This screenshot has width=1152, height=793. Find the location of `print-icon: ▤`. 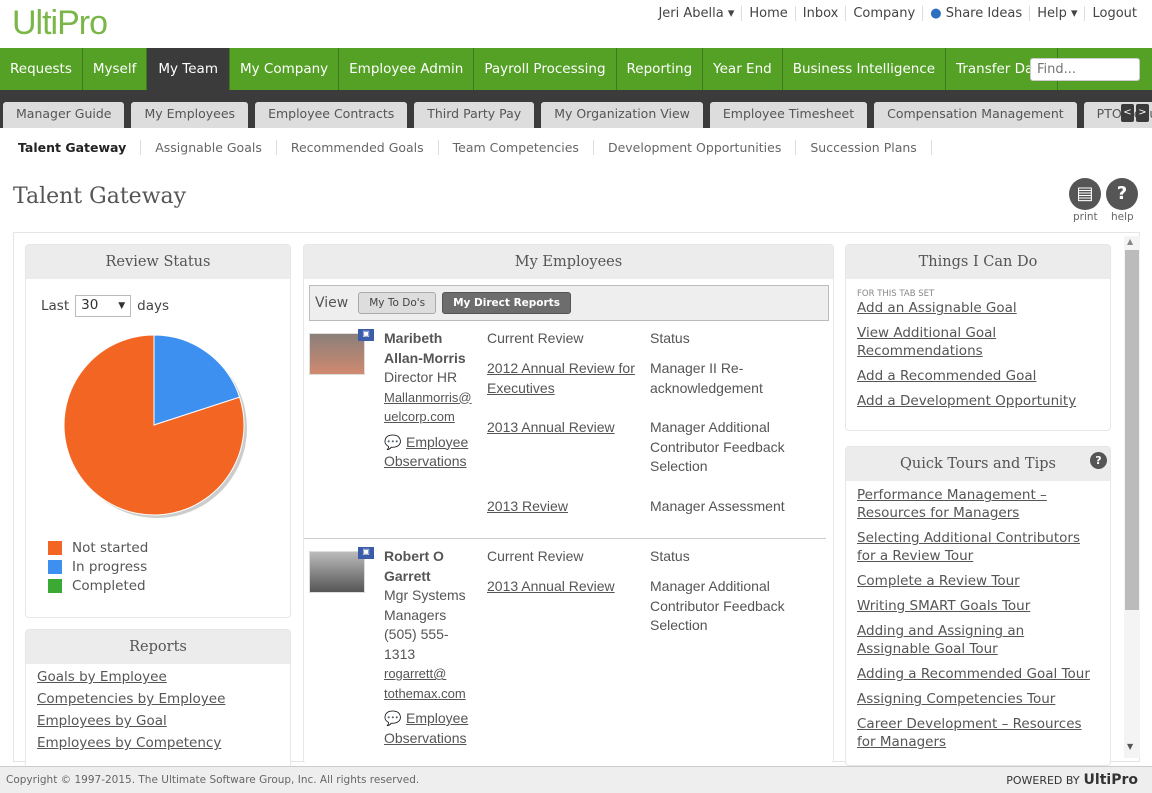

print-icon: ▤ is located at coordinates (1085, 194).